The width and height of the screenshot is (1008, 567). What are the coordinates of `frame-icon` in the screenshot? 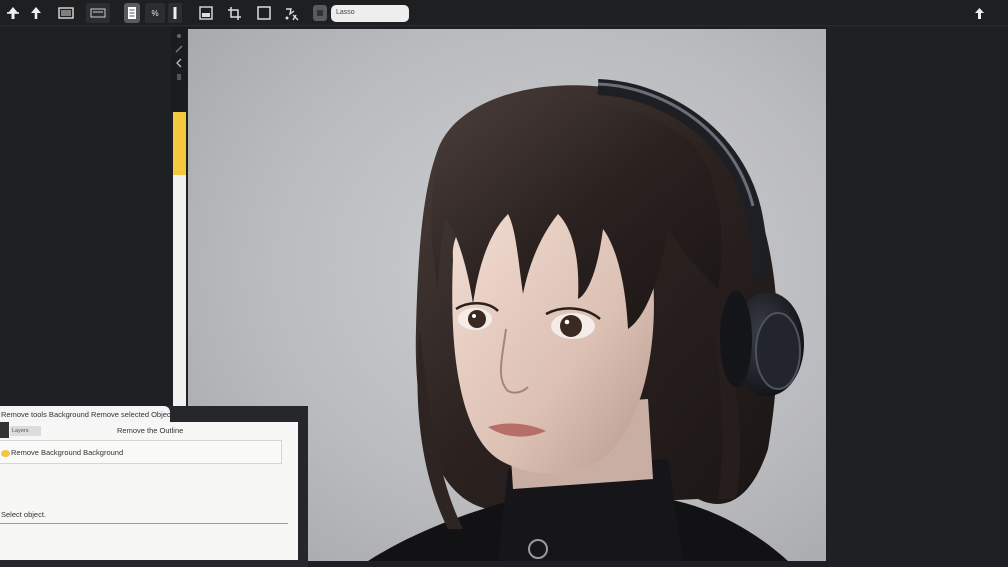 It's located at (264, 13).